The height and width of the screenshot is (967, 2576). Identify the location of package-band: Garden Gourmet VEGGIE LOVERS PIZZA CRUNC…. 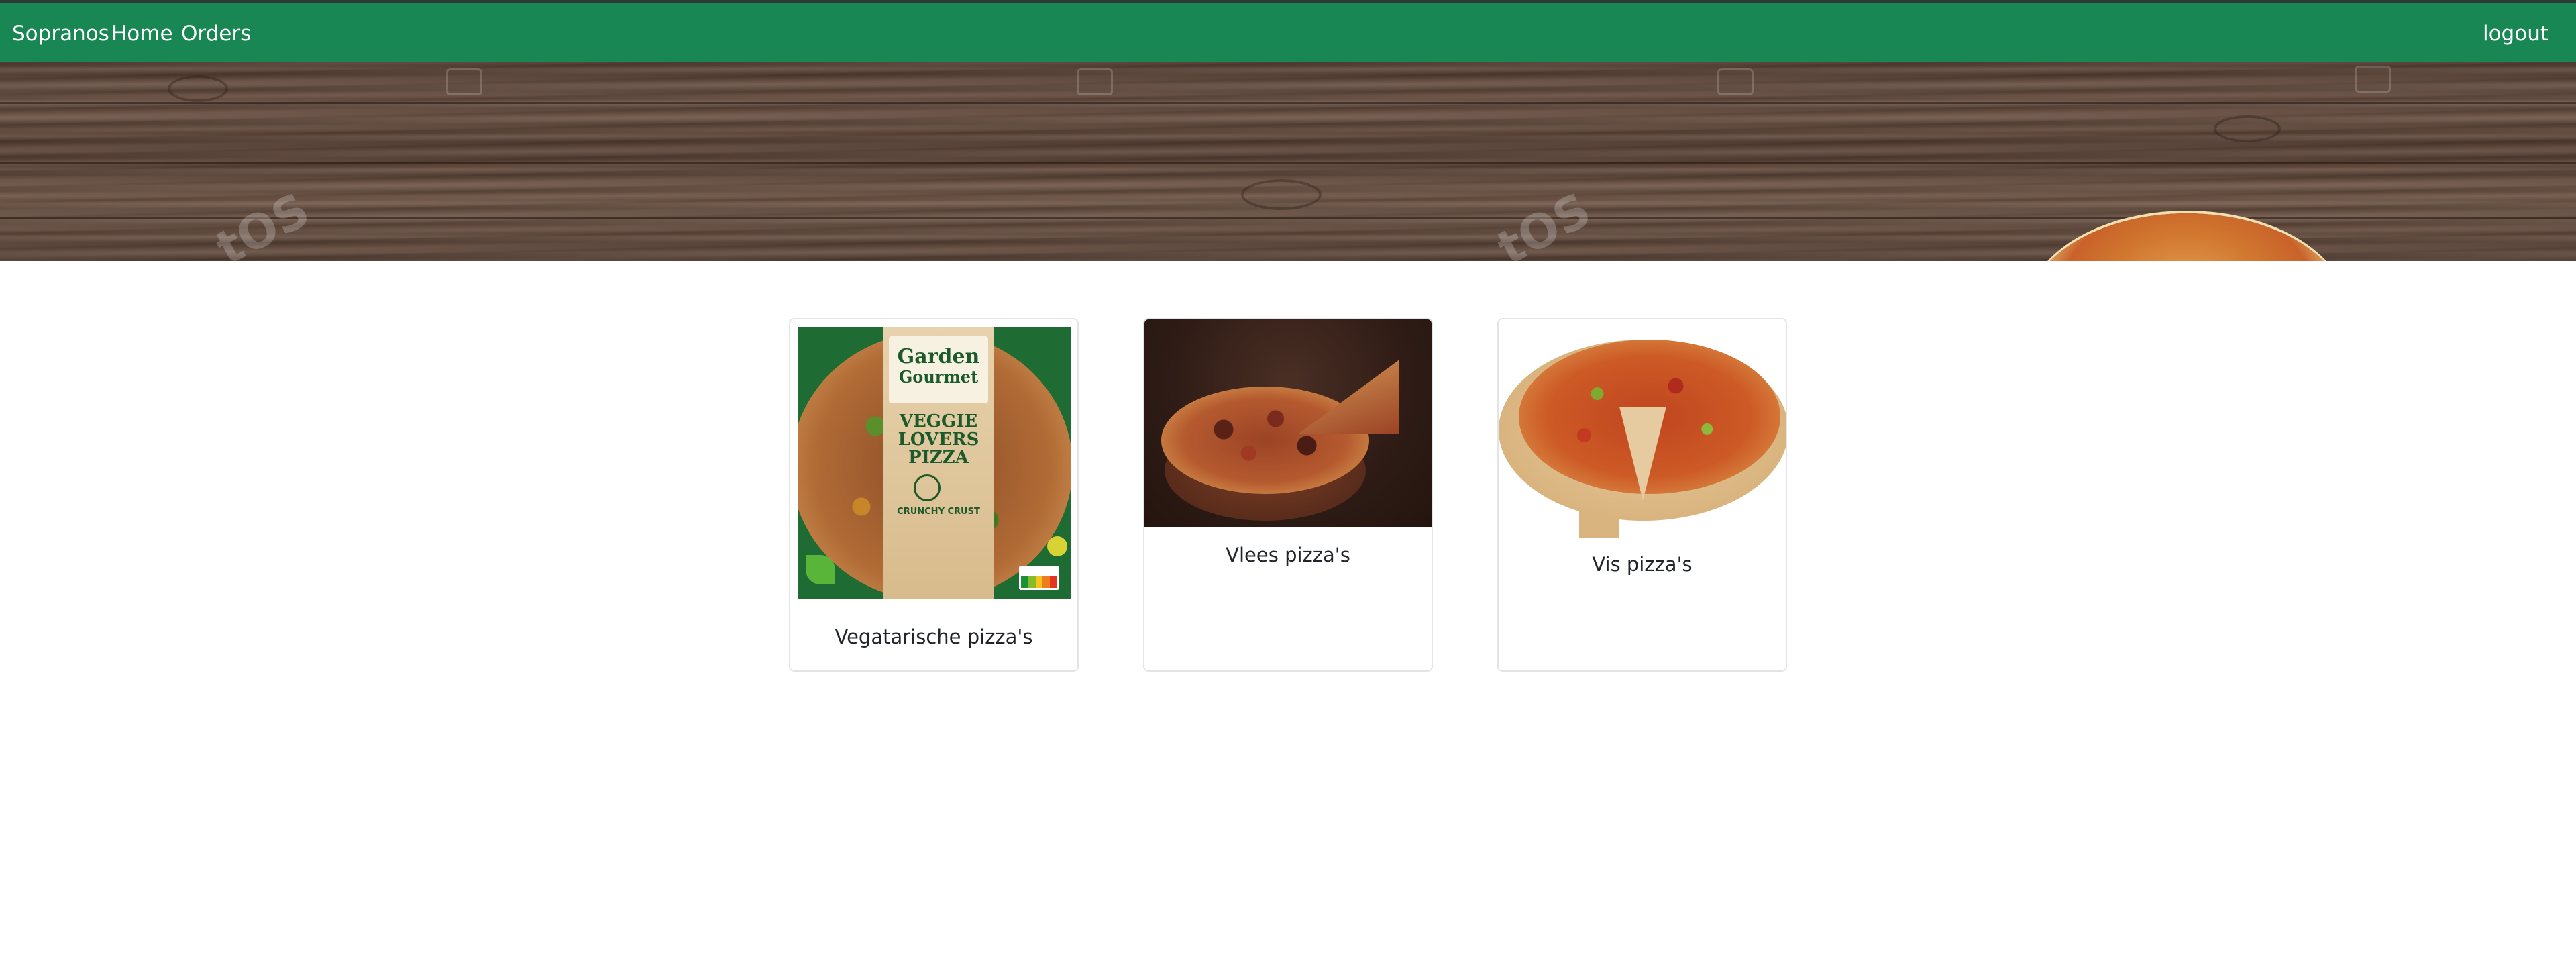
(938, 463).